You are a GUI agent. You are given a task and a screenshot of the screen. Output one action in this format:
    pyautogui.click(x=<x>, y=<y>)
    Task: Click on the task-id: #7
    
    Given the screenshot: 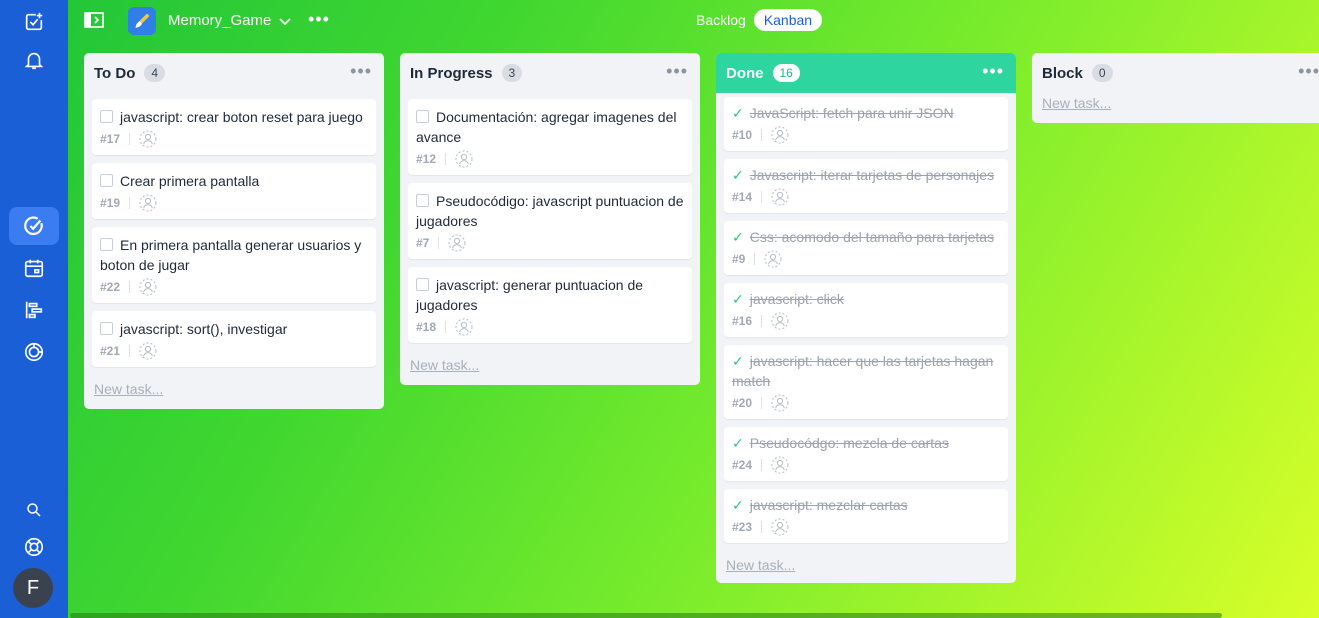 What is the action you would take?
    pyautogui.click(x=423, y=243)
    